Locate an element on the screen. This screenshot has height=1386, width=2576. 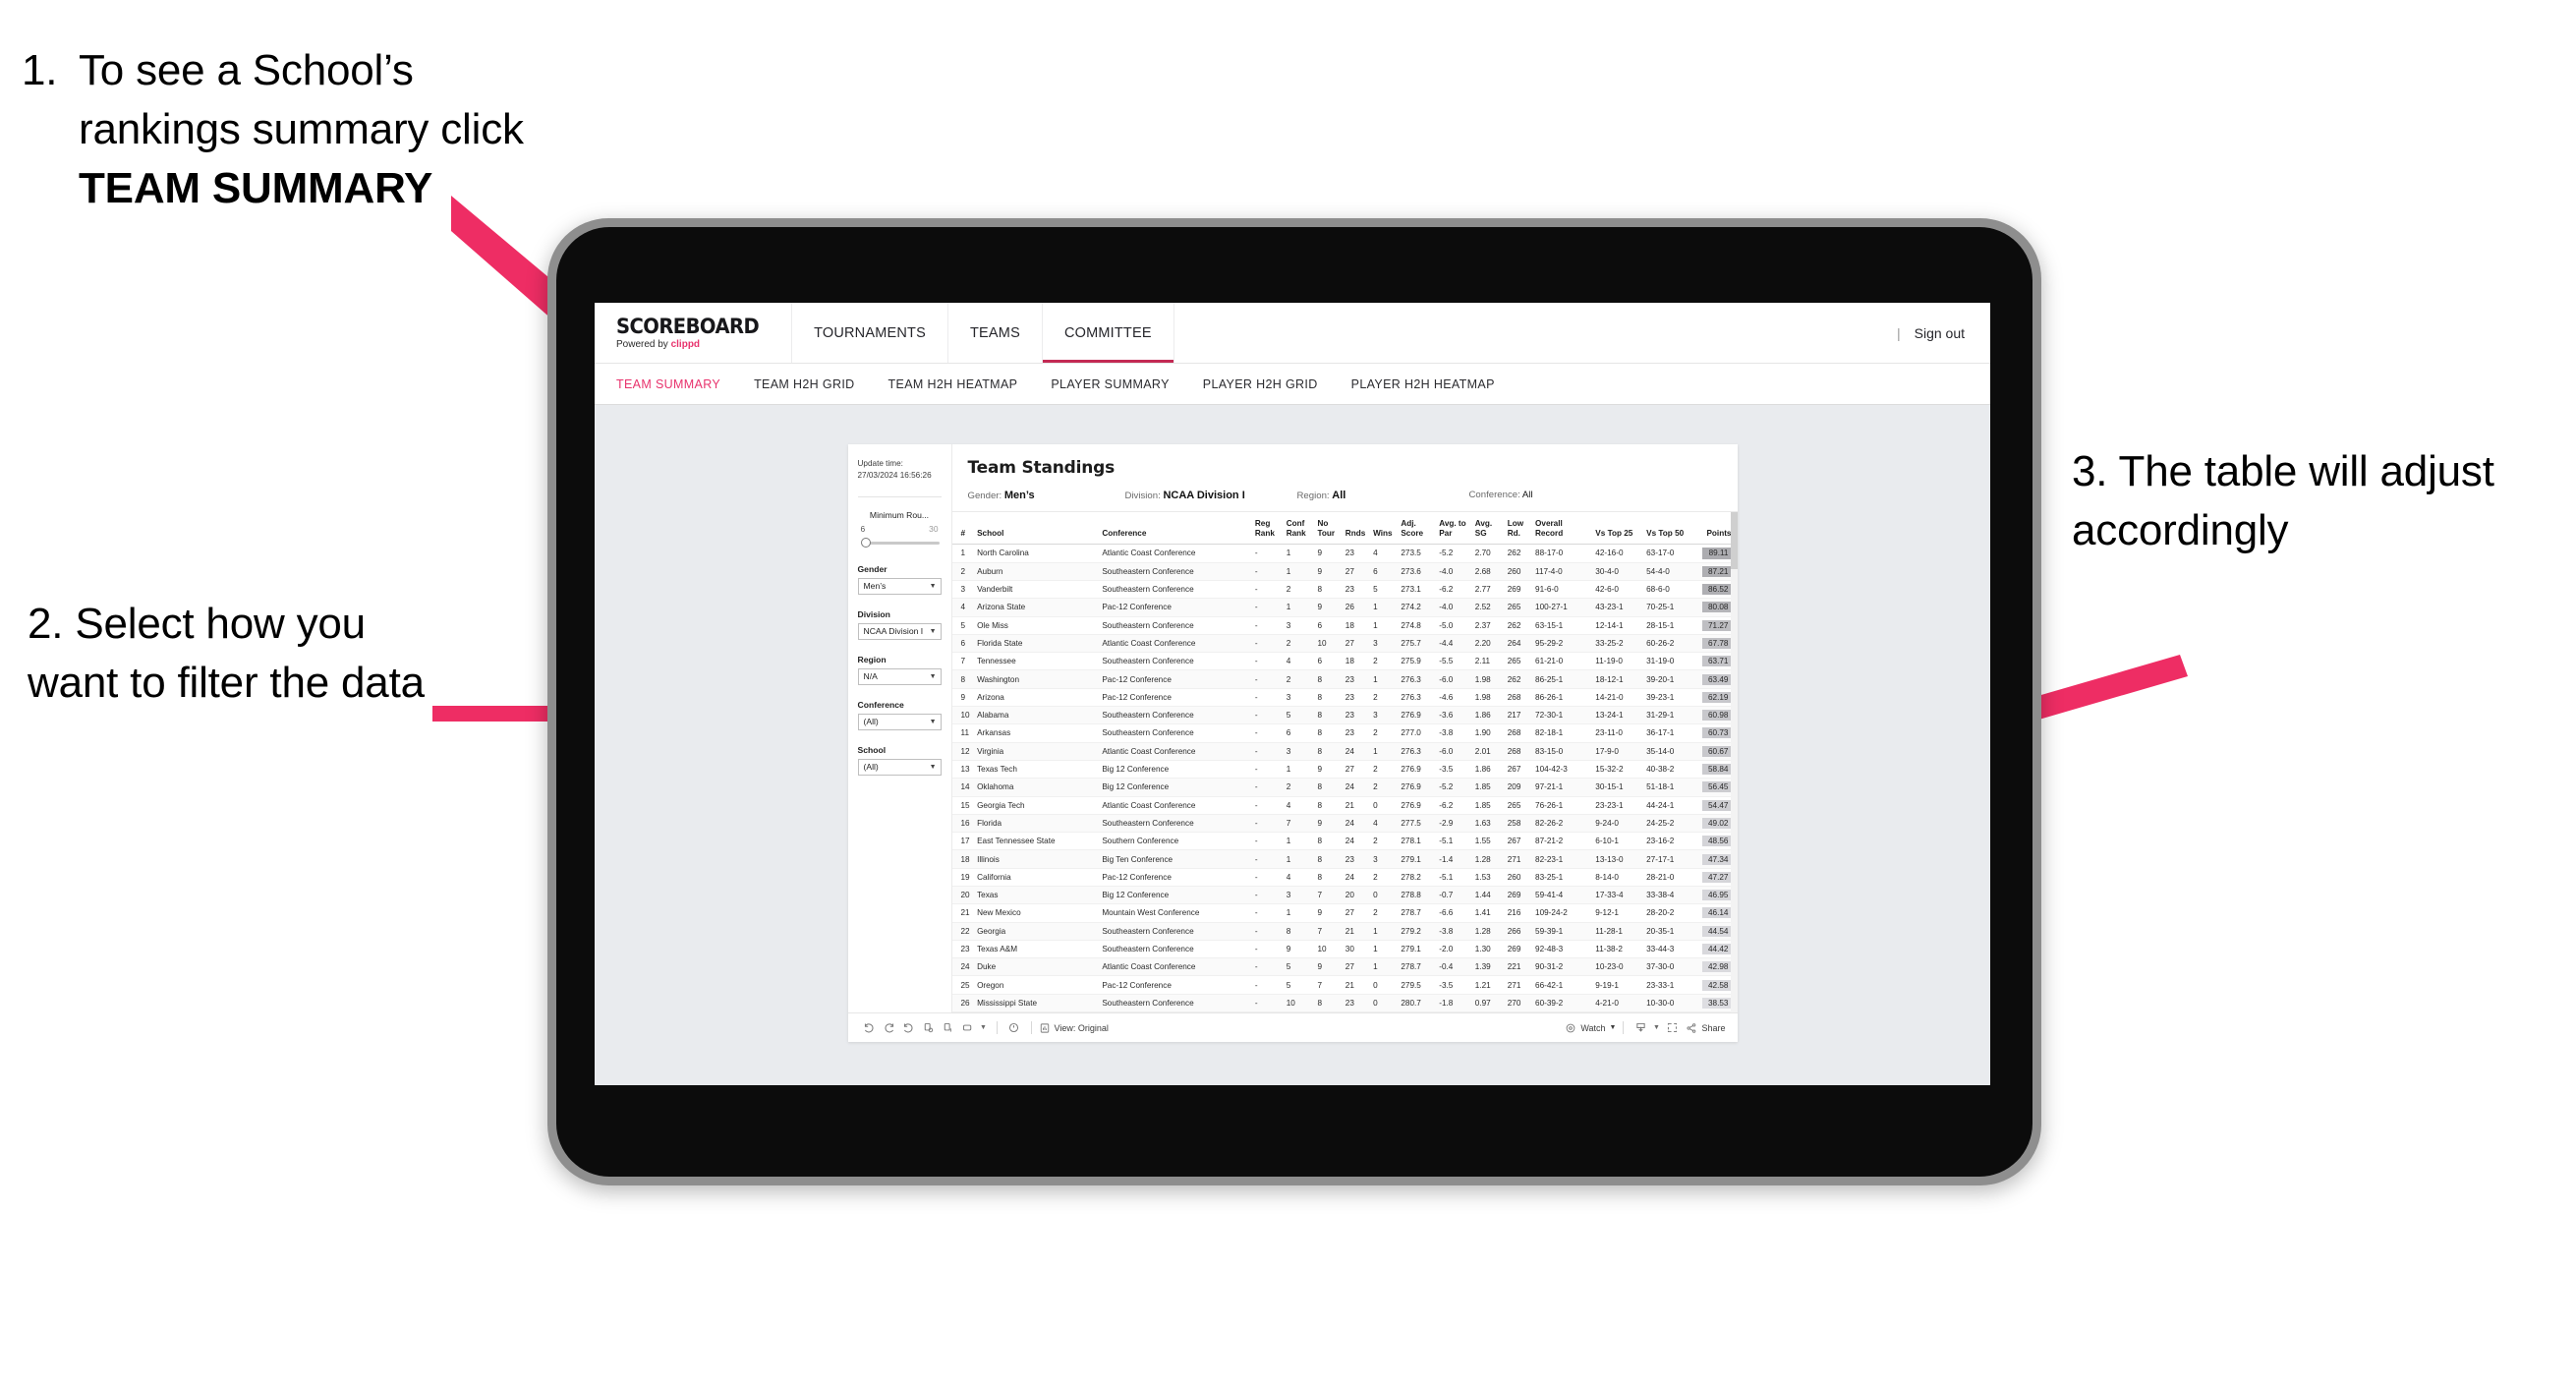
col-header-conf-rank: Conf Rank is located at coordinates (1300, 529).